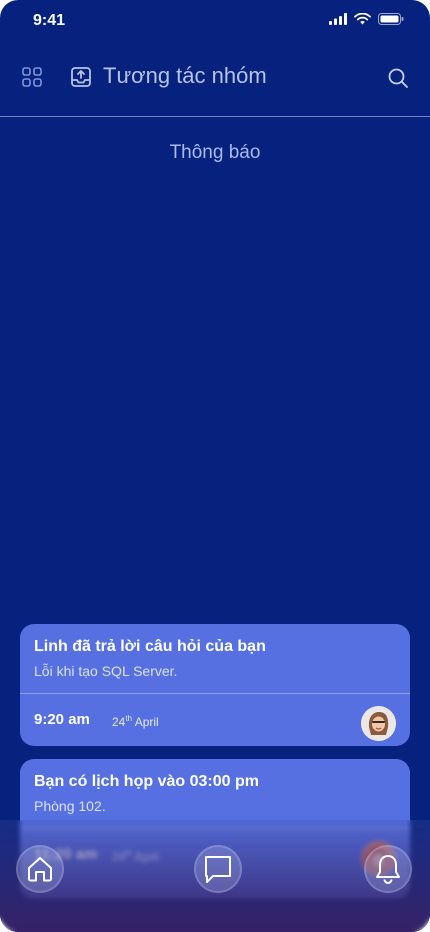  What do you see at coordinates (398, 78) in the screenshot?
I see `search-icon` at bounding box center [398, 78].